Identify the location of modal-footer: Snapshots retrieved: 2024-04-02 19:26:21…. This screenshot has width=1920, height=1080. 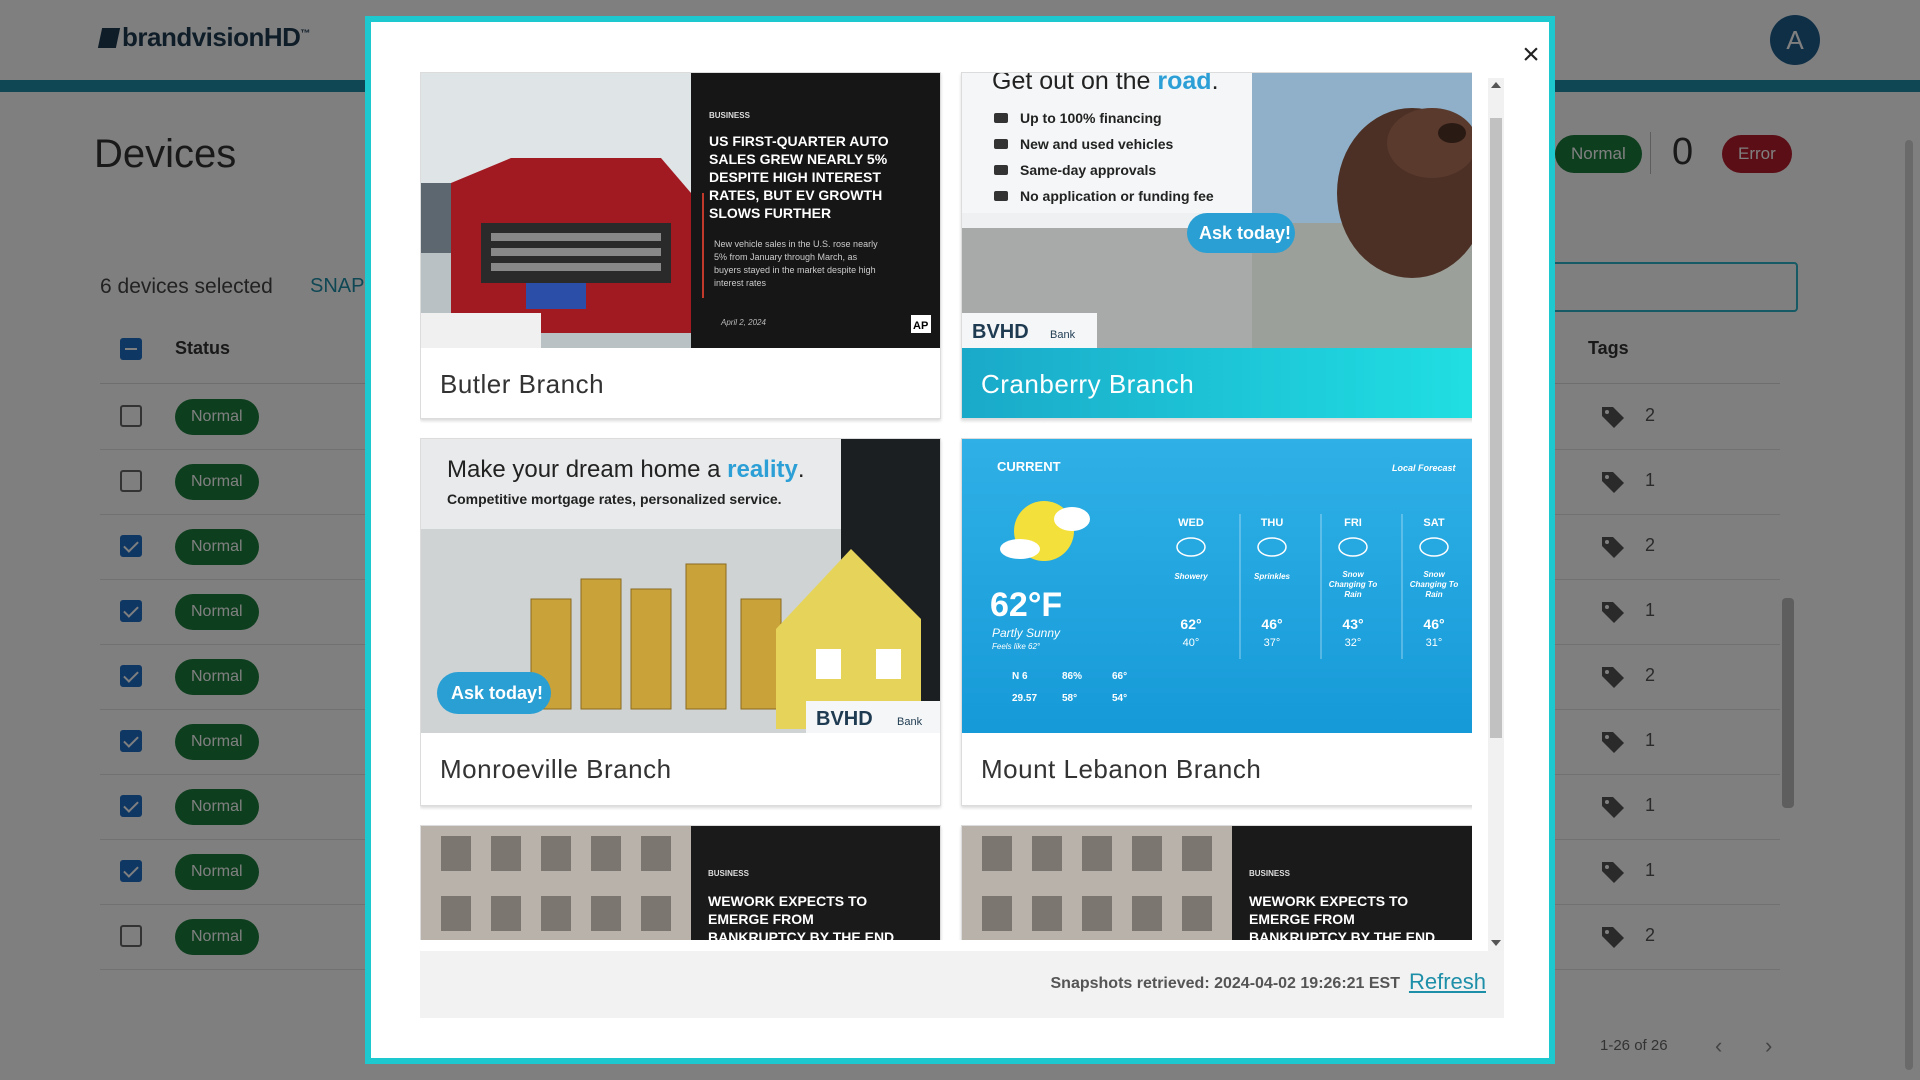
(962, 984).